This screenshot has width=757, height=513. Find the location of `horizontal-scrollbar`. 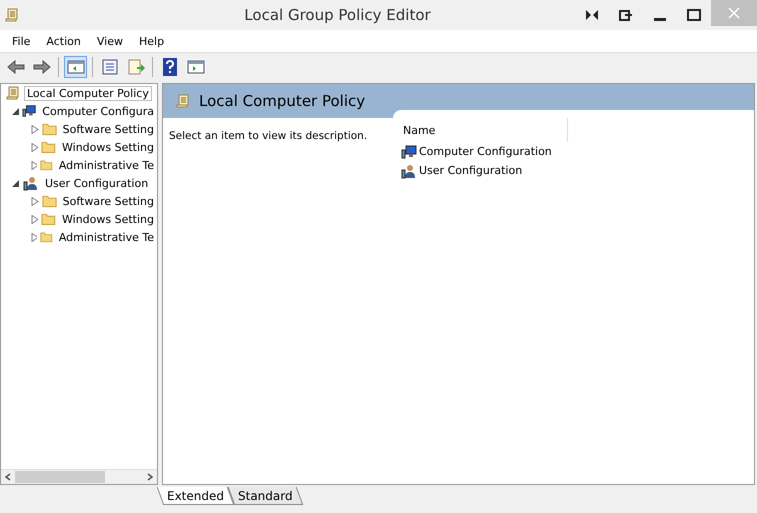

horizontal-scrollbar is located at coordinates (79, 476).